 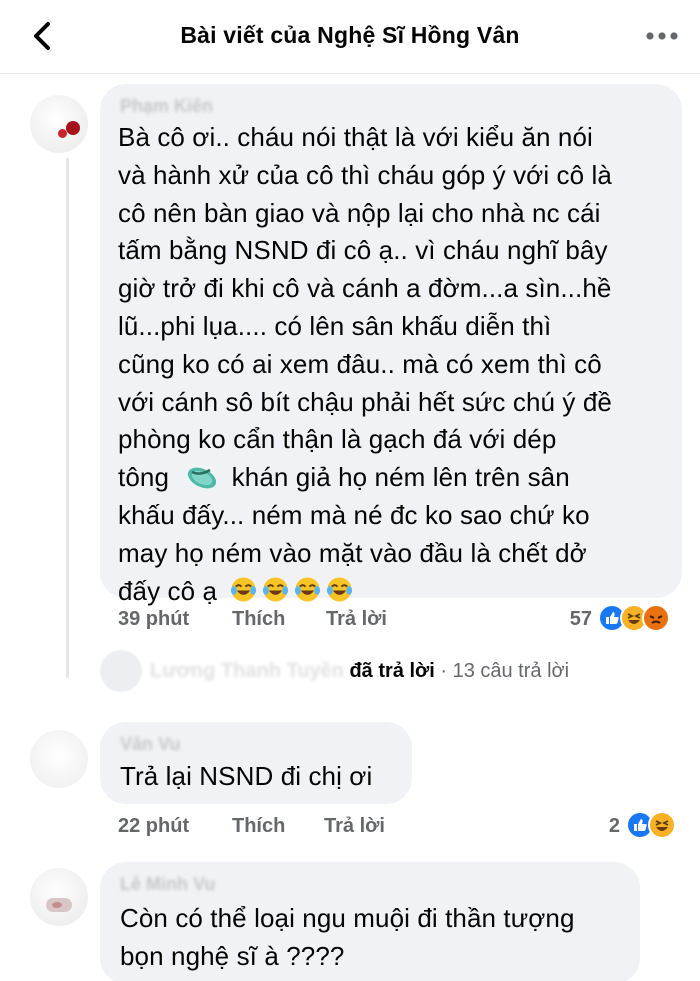 I want to click on comment-line-part: đấy cô ạ, so click(x=168, y=590).